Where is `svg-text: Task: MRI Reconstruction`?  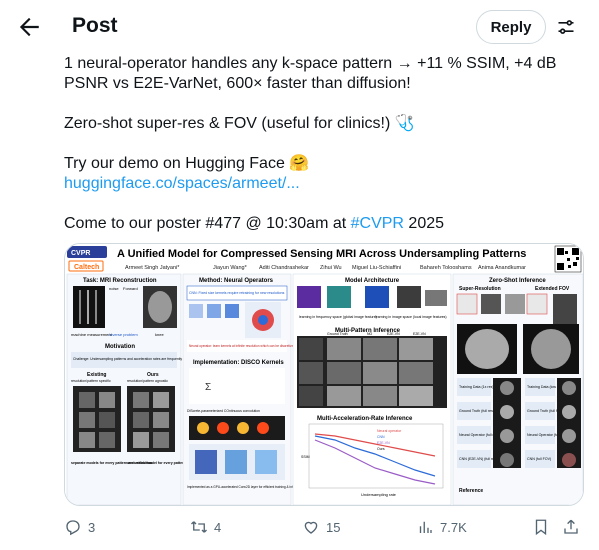
svg-text: Task: MRI Reconstruction is located at coordinates (120, 281).